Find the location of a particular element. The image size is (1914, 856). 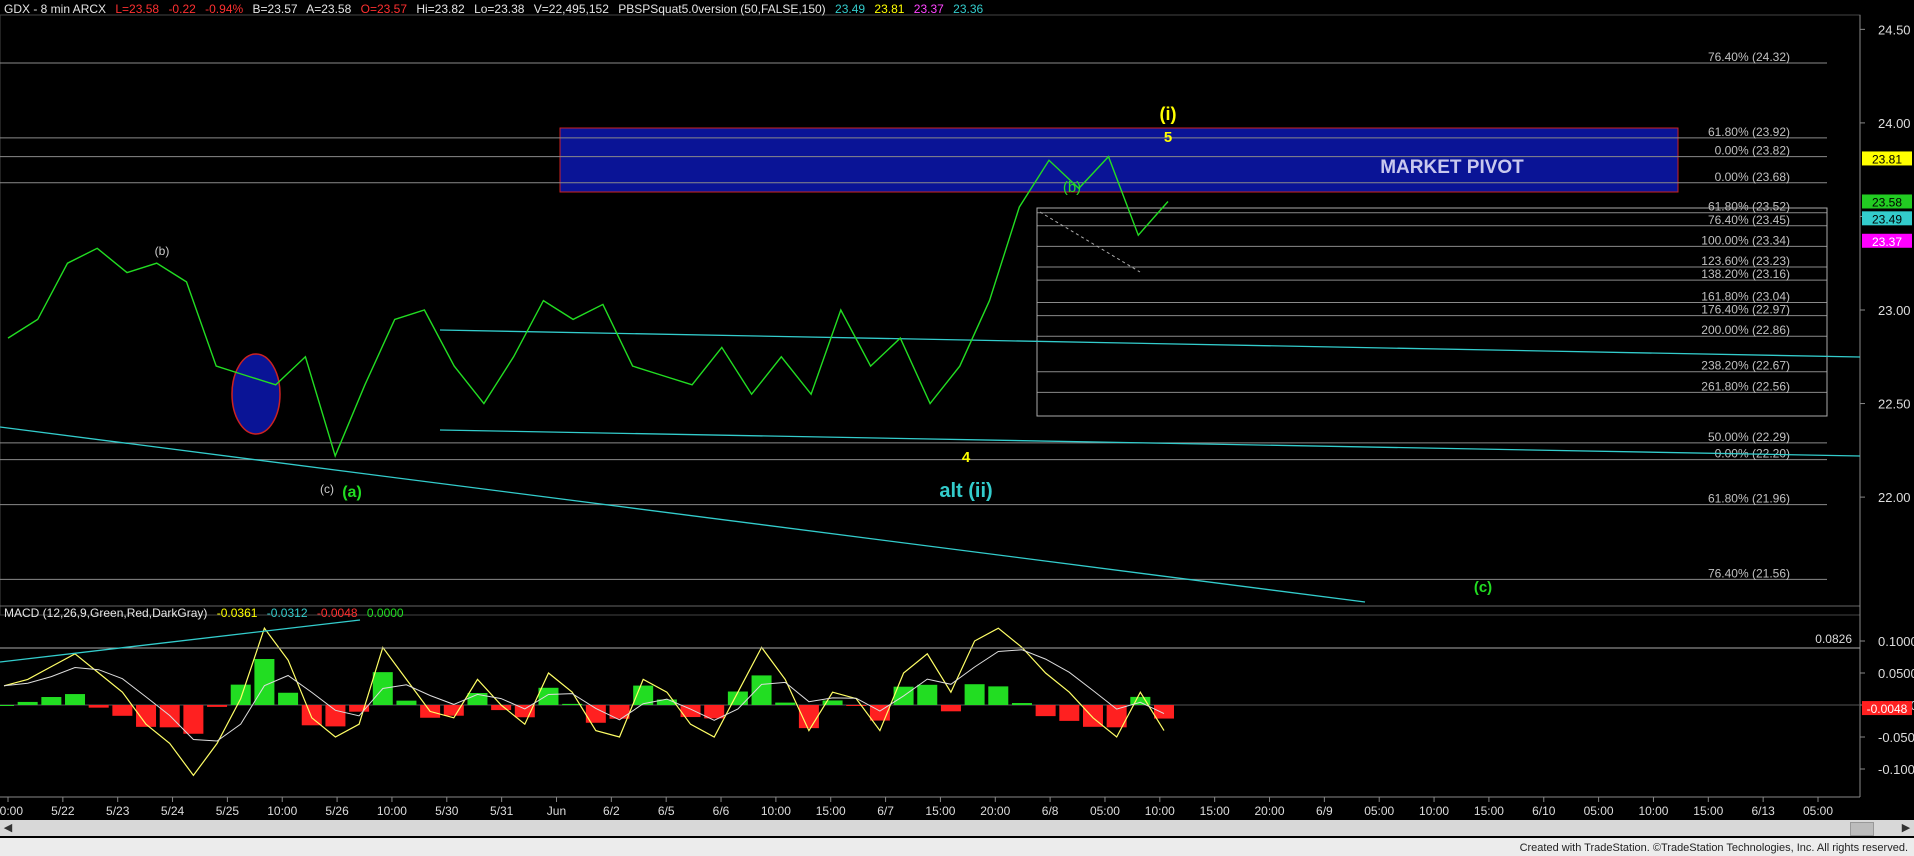

wave-label-b-green: (b) is located at coordinates (1072, 187).